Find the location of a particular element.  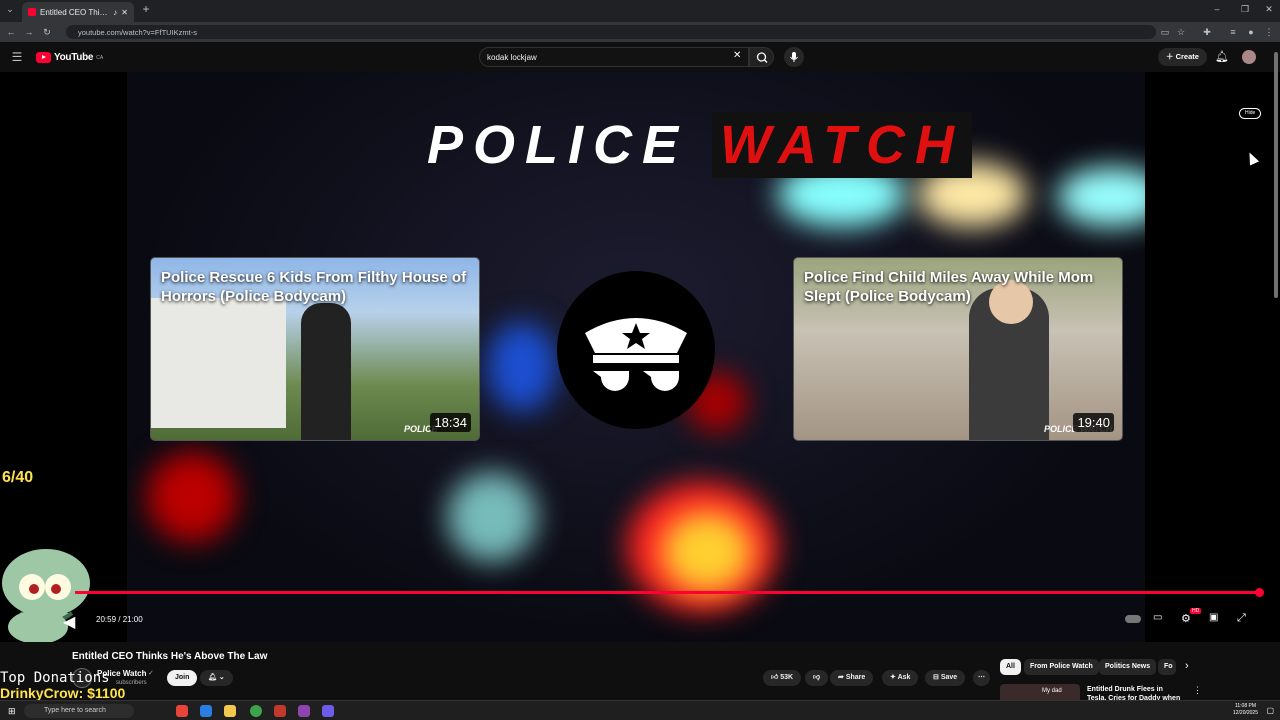

tab-close-icon: ✕ is located at coordinates (124, 12).